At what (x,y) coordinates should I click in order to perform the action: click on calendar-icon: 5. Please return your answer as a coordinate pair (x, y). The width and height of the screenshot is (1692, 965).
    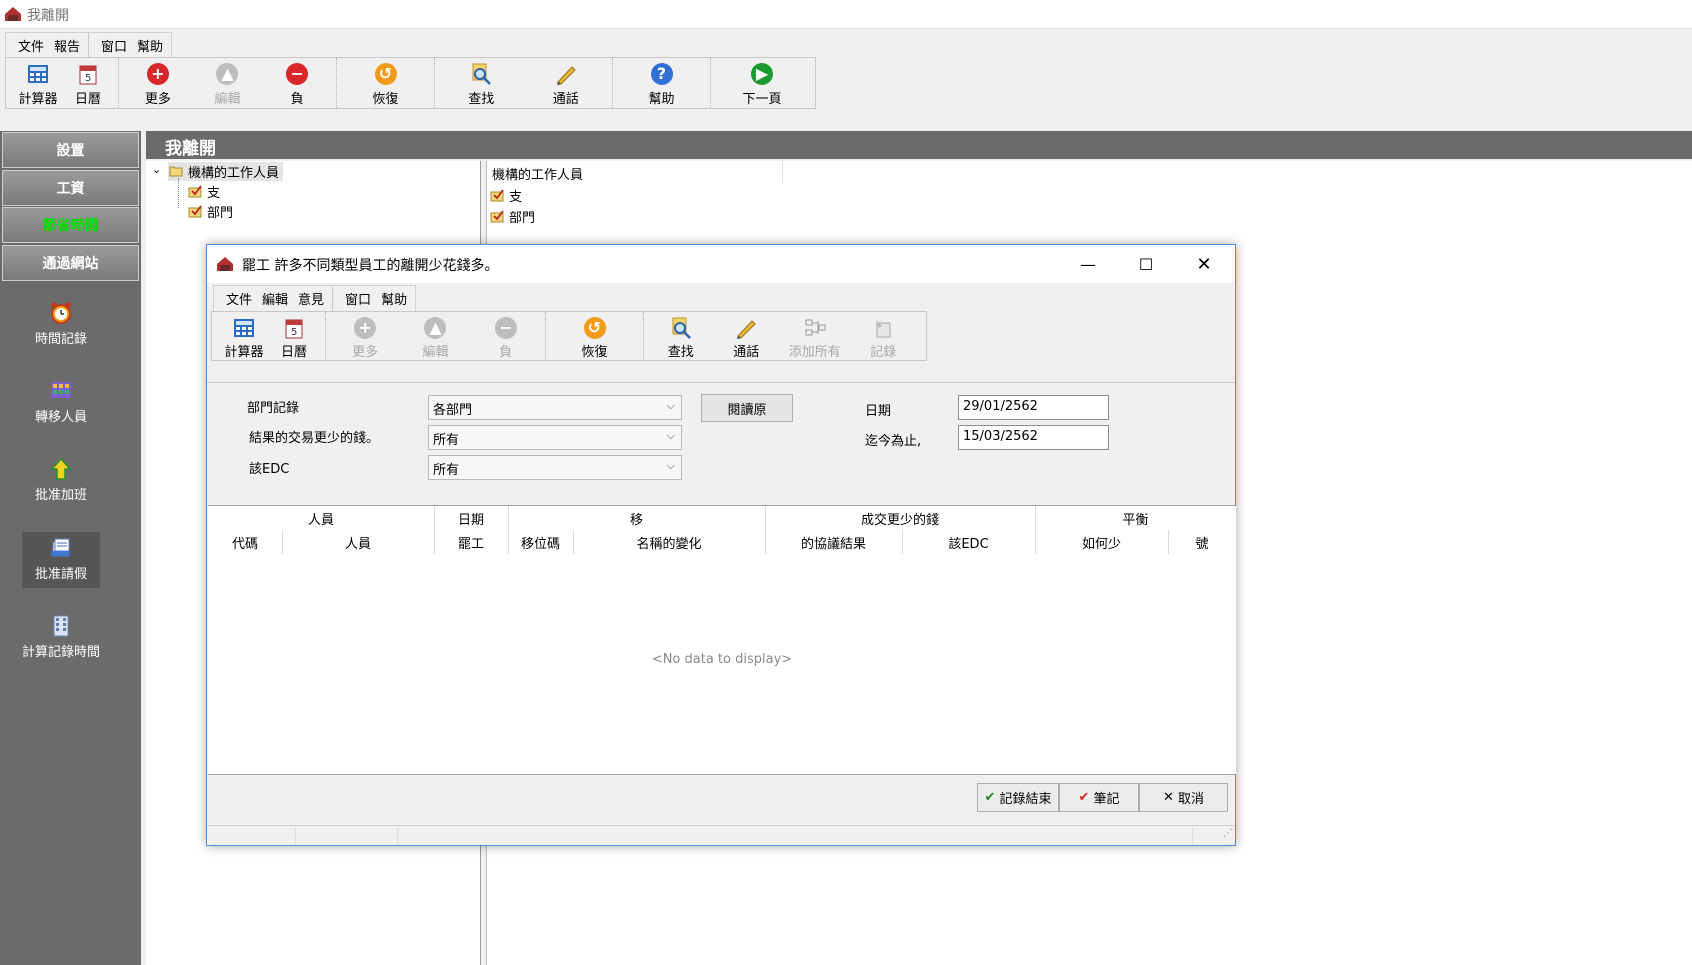
    Looking at the image, I should click on (294, 327).